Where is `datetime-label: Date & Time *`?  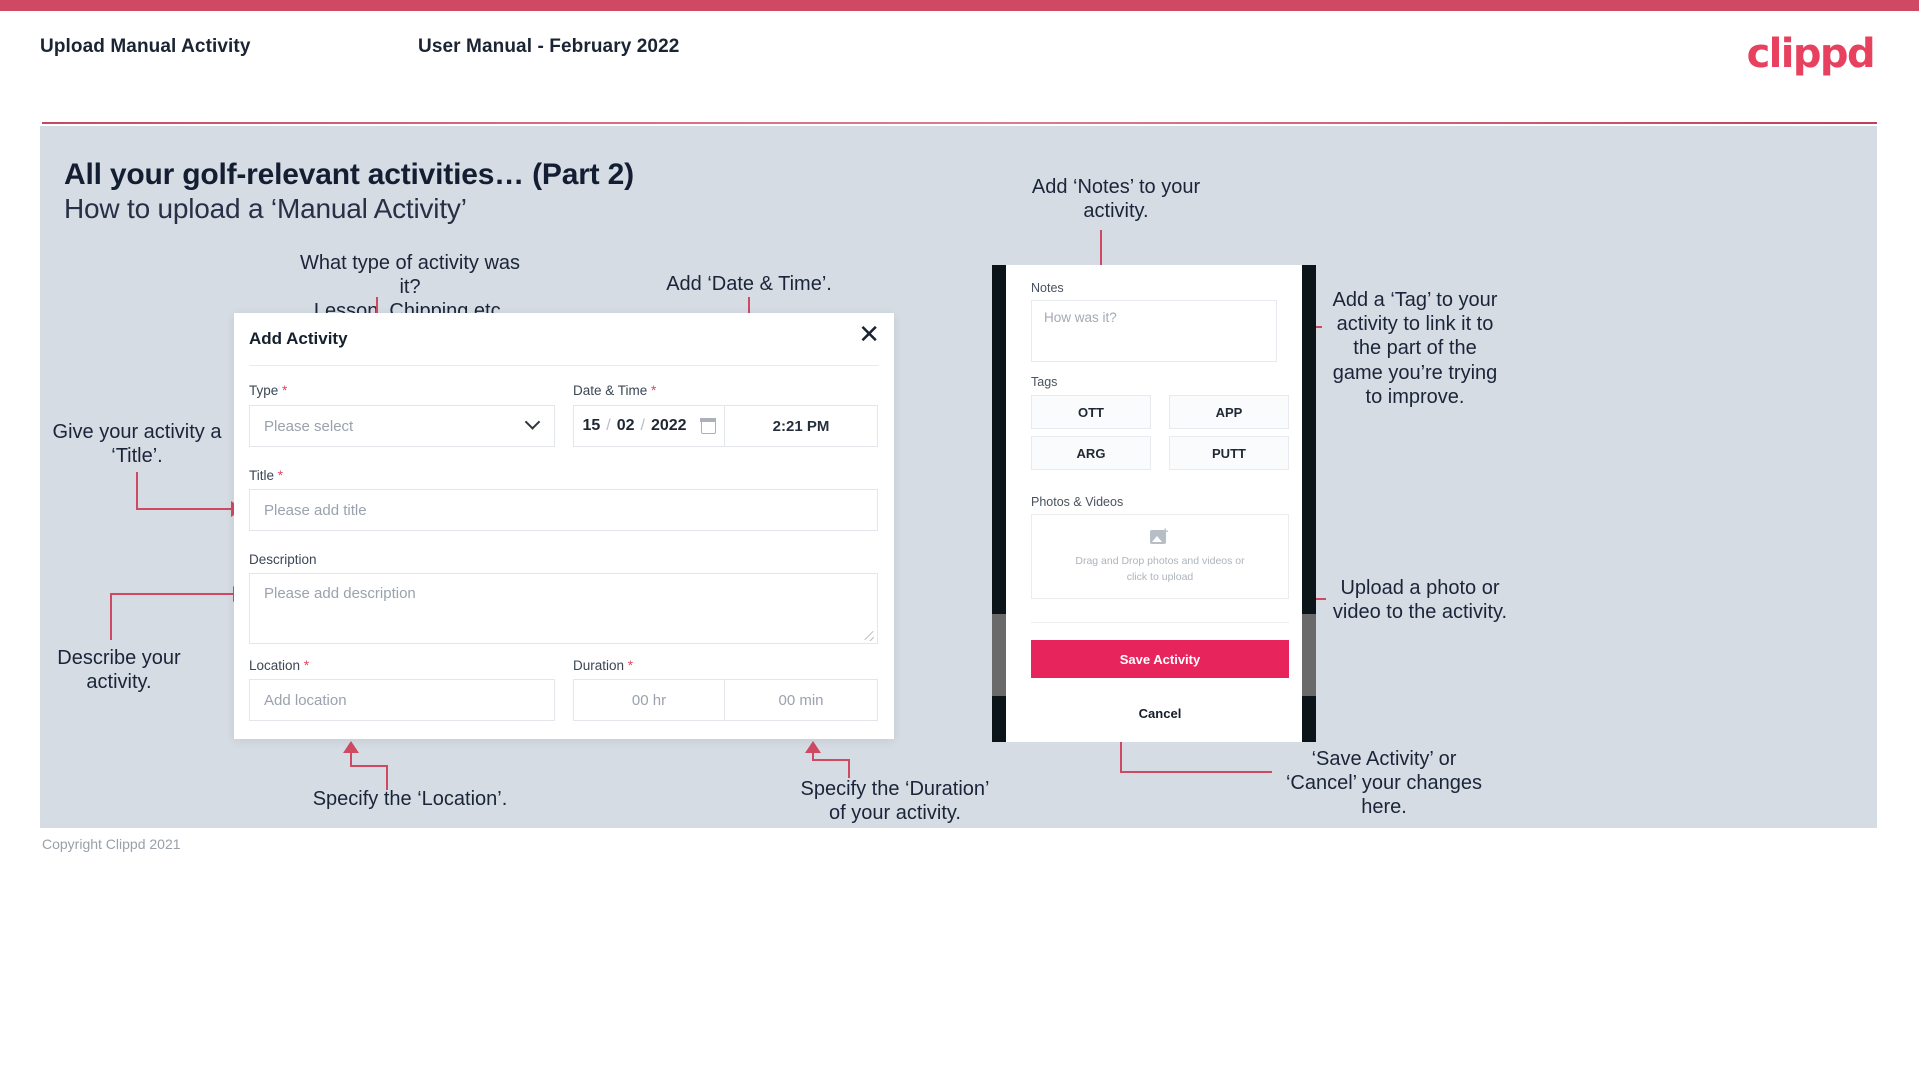
datetime-label: Date & Time * is located at coordinates (614, 390).